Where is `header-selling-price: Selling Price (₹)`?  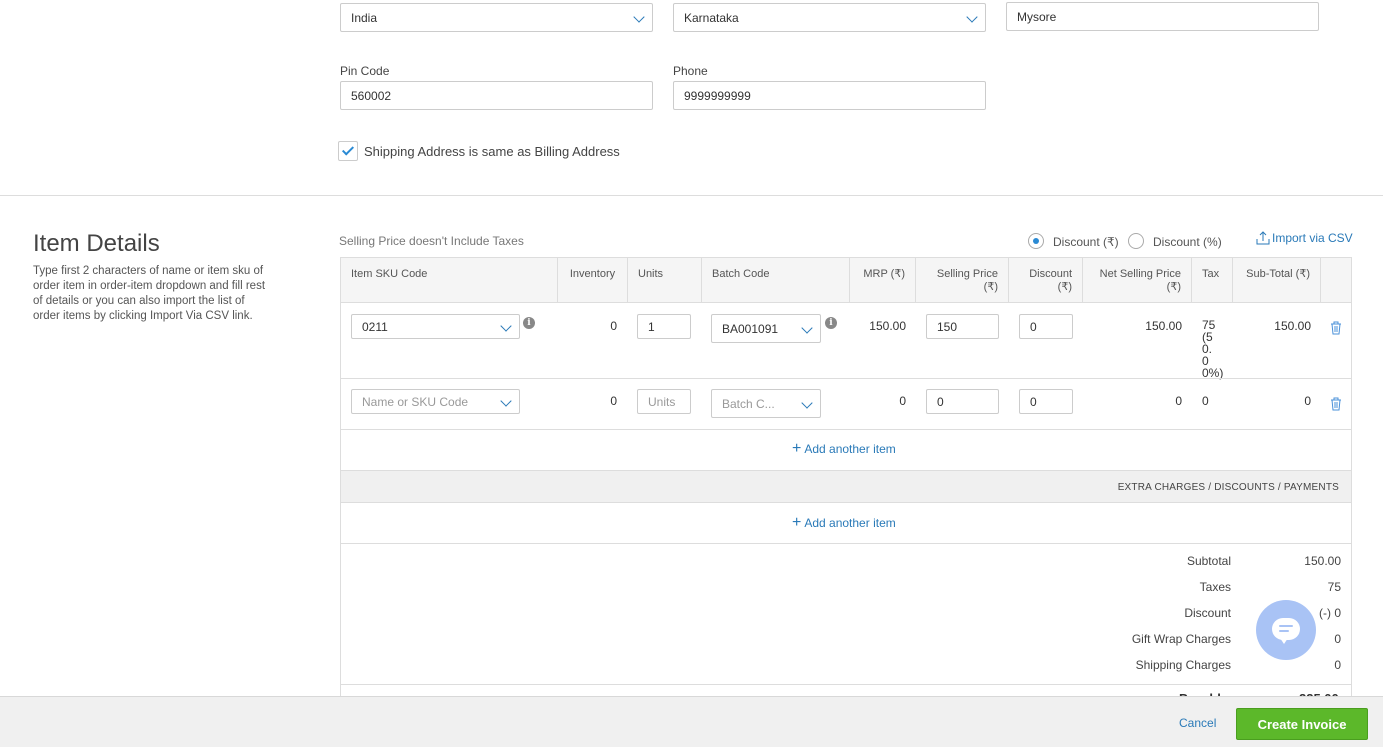
header-selling-price: Selling Price (₹) is located at coordinates (962, 280).